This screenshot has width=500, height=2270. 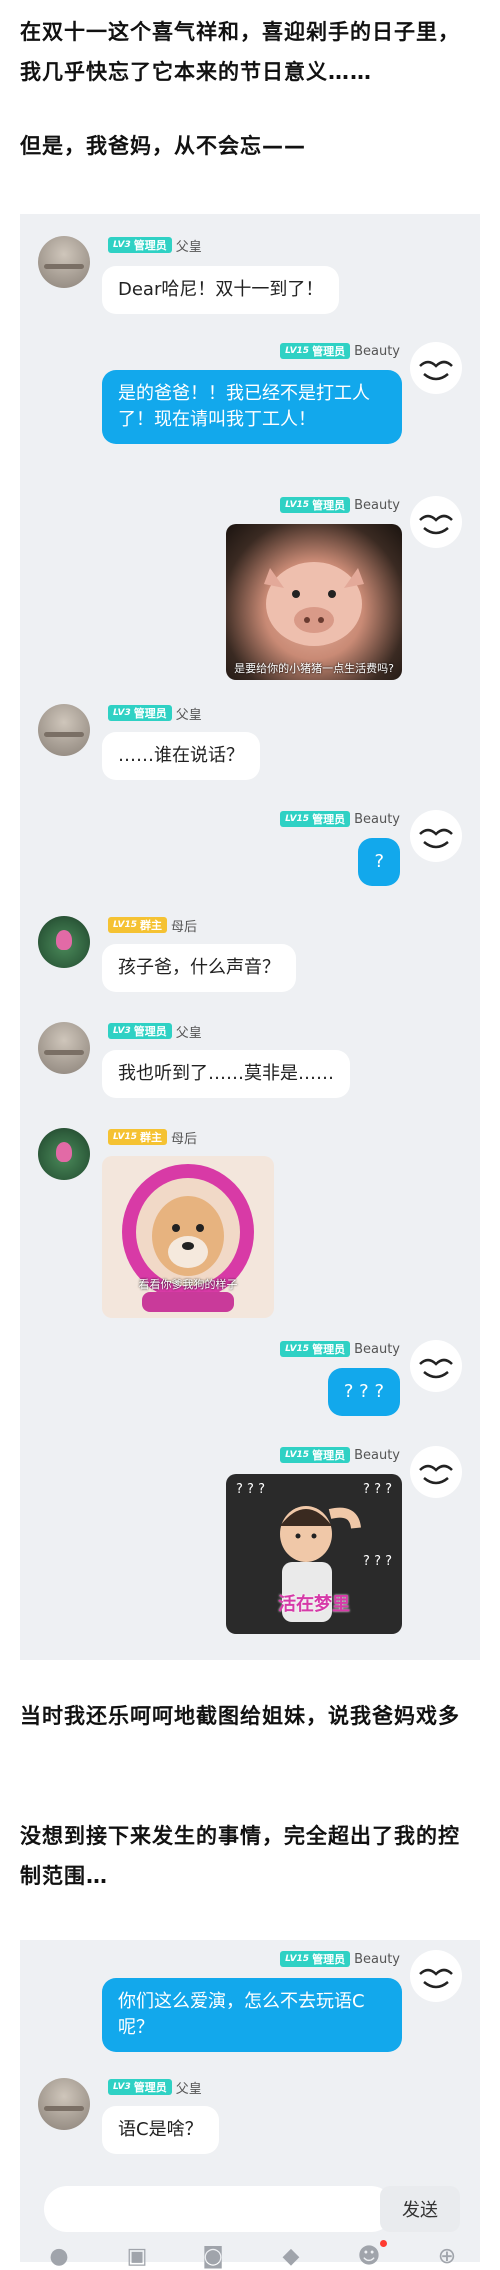 What do you see at coordinates (219, 2209) in the screenshot?
I see `message-input` at bounding box center [219, 2209].